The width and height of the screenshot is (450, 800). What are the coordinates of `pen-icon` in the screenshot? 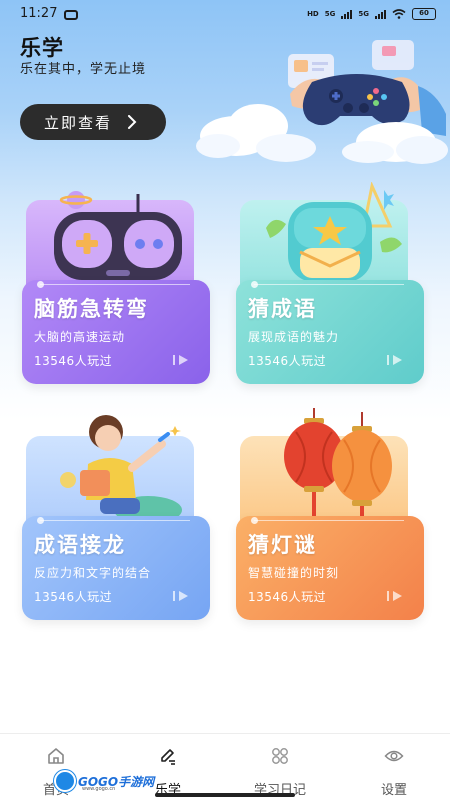 It's located at (168, 757).